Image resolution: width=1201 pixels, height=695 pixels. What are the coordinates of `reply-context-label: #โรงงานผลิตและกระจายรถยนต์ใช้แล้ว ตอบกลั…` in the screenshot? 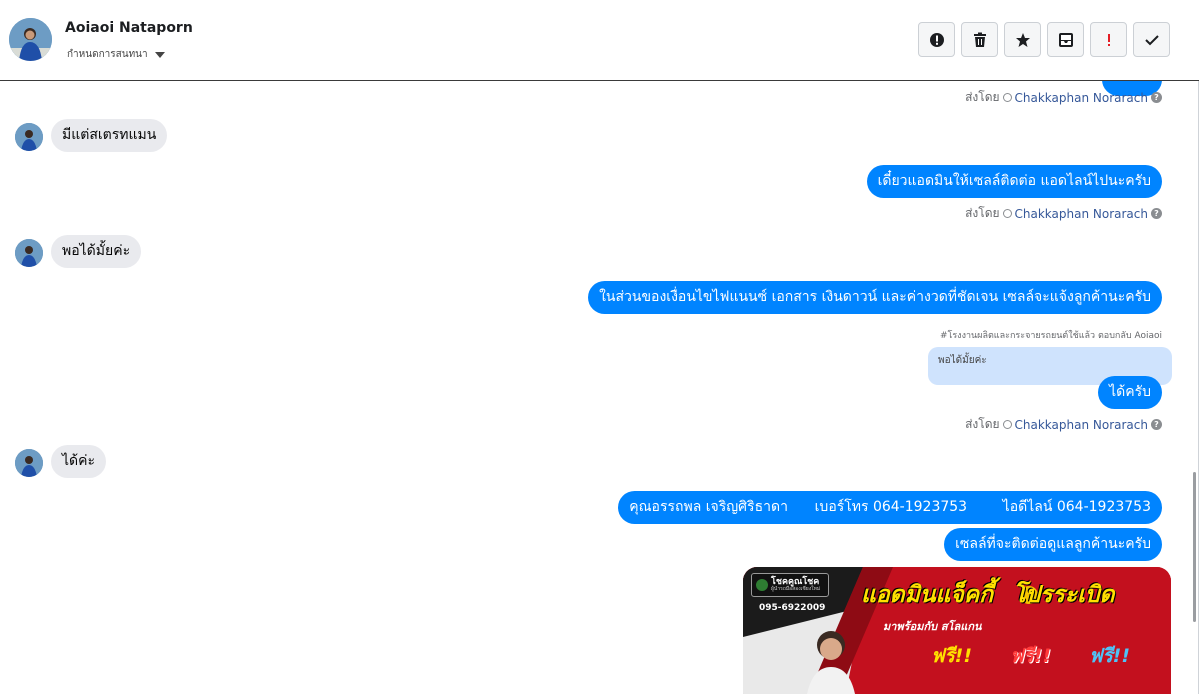 It's located at (1050, 336).